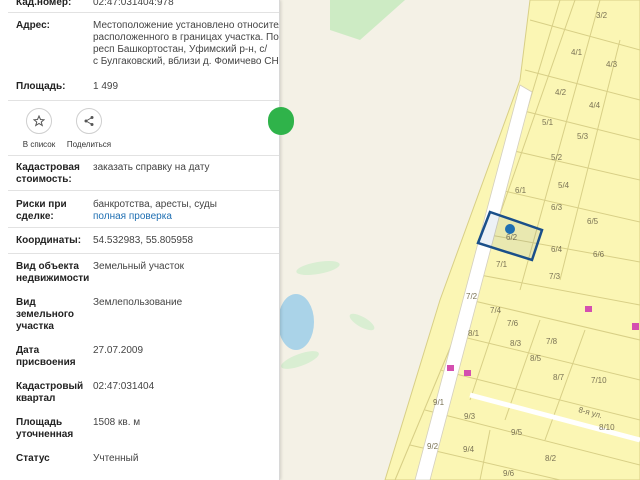 The image size is (640, 480). I want to click on cad-quarter-label: Кадастровый квартал, so click(54, 393).